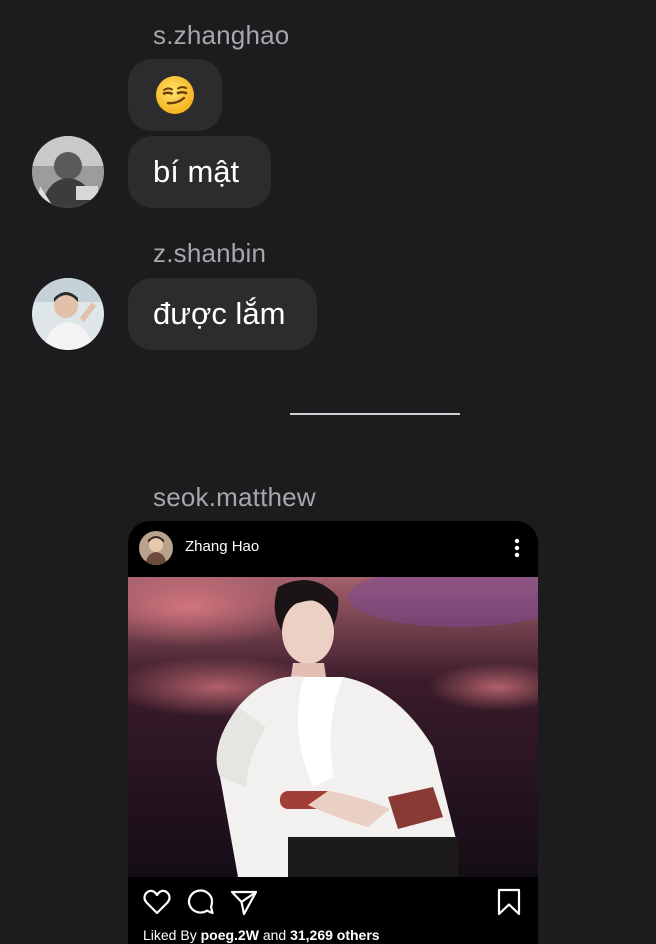 The height and width of the screenshot is (944, 656). What do you see at coordinates (156, 548) in the screenshot?
I see `post-author-avatar` at bounding box center [156, 548].